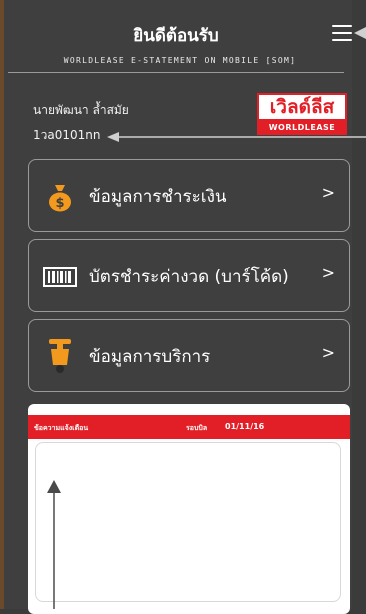 The height and width of the screenshot is (614, 366). Describe the element at coordinates (81, 110) in the screenshot. I see `user-name: นายพัฒนา ล้ำสมัย` at that location.